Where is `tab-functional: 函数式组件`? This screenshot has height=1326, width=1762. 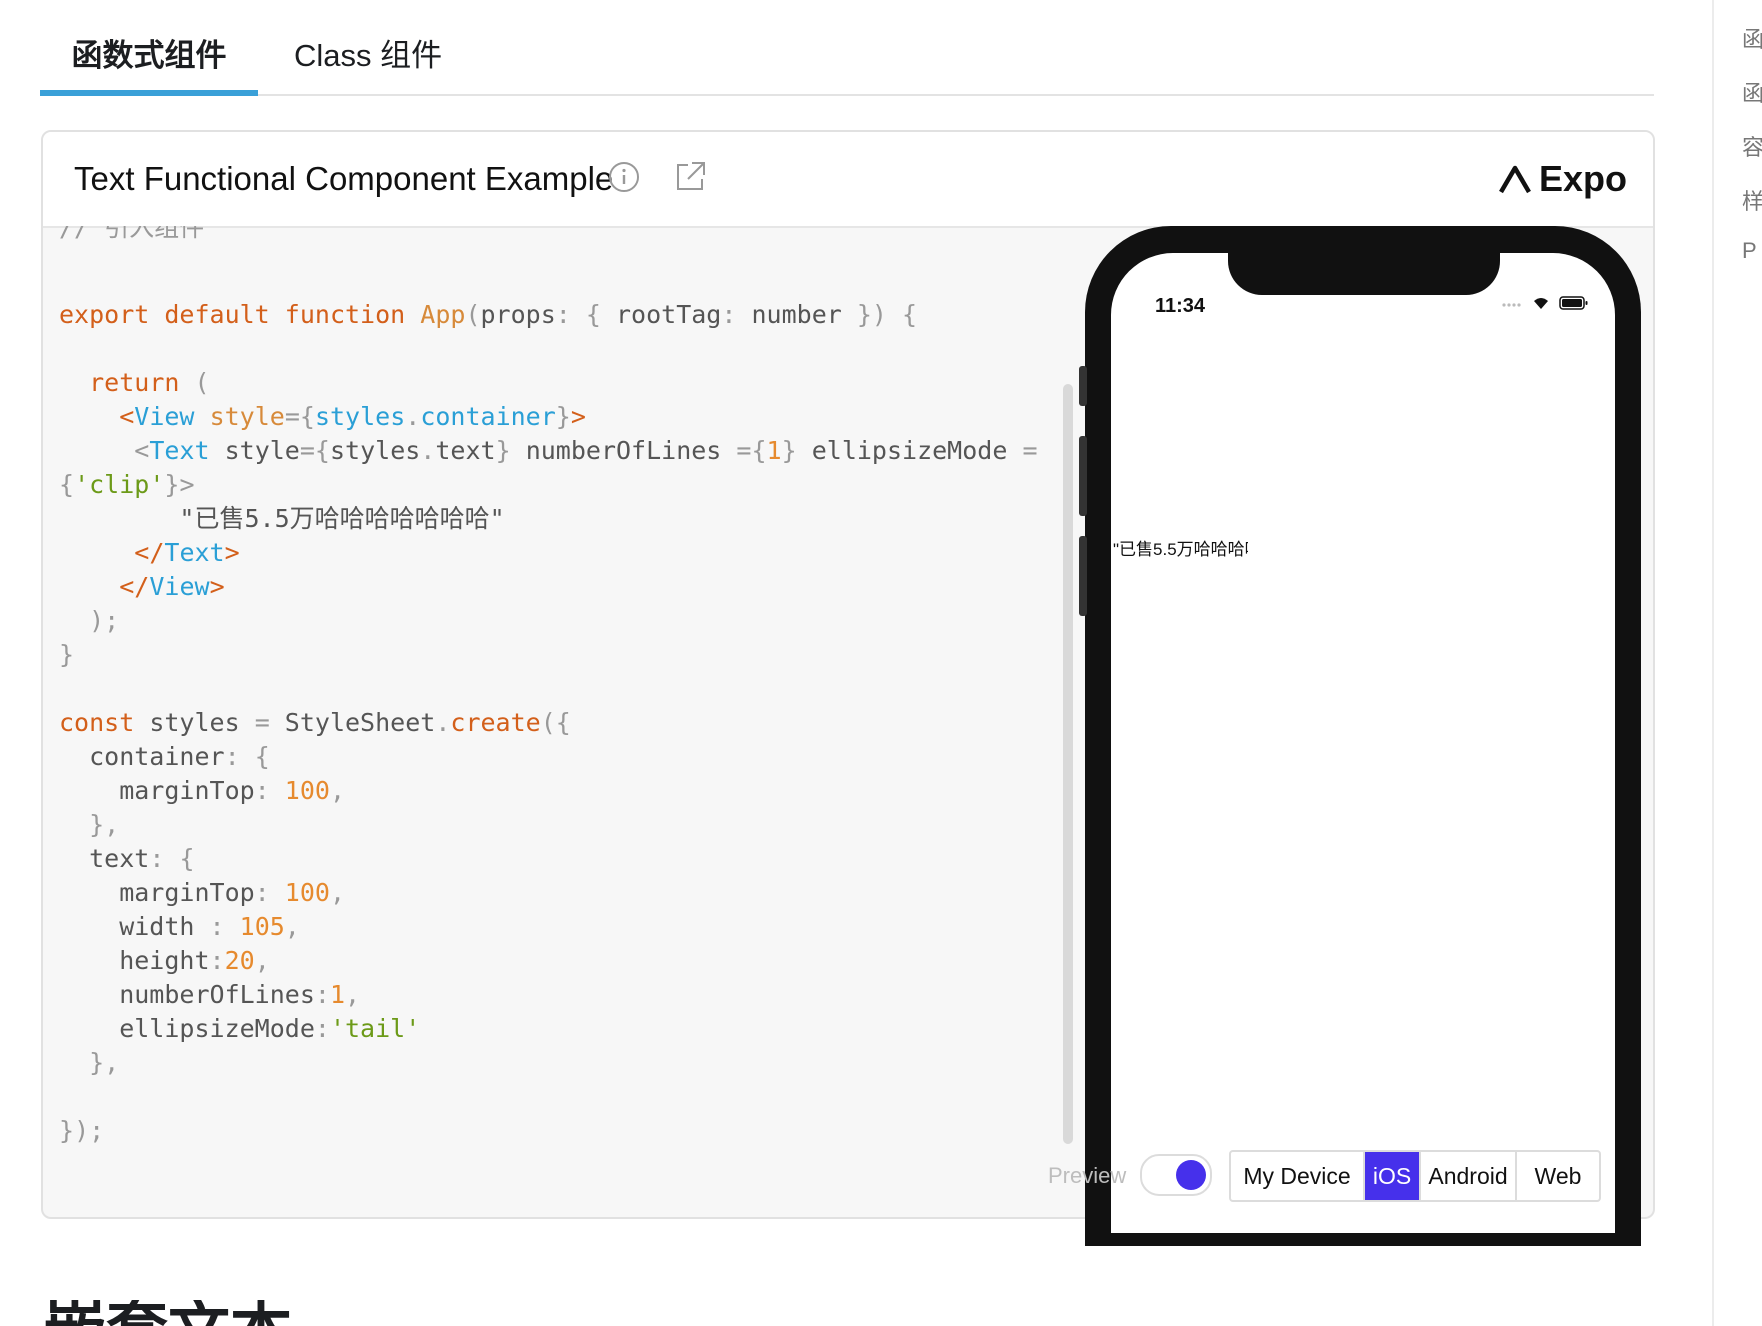 tab-functional: 函数式组件 is located at coordinates (149, 61).